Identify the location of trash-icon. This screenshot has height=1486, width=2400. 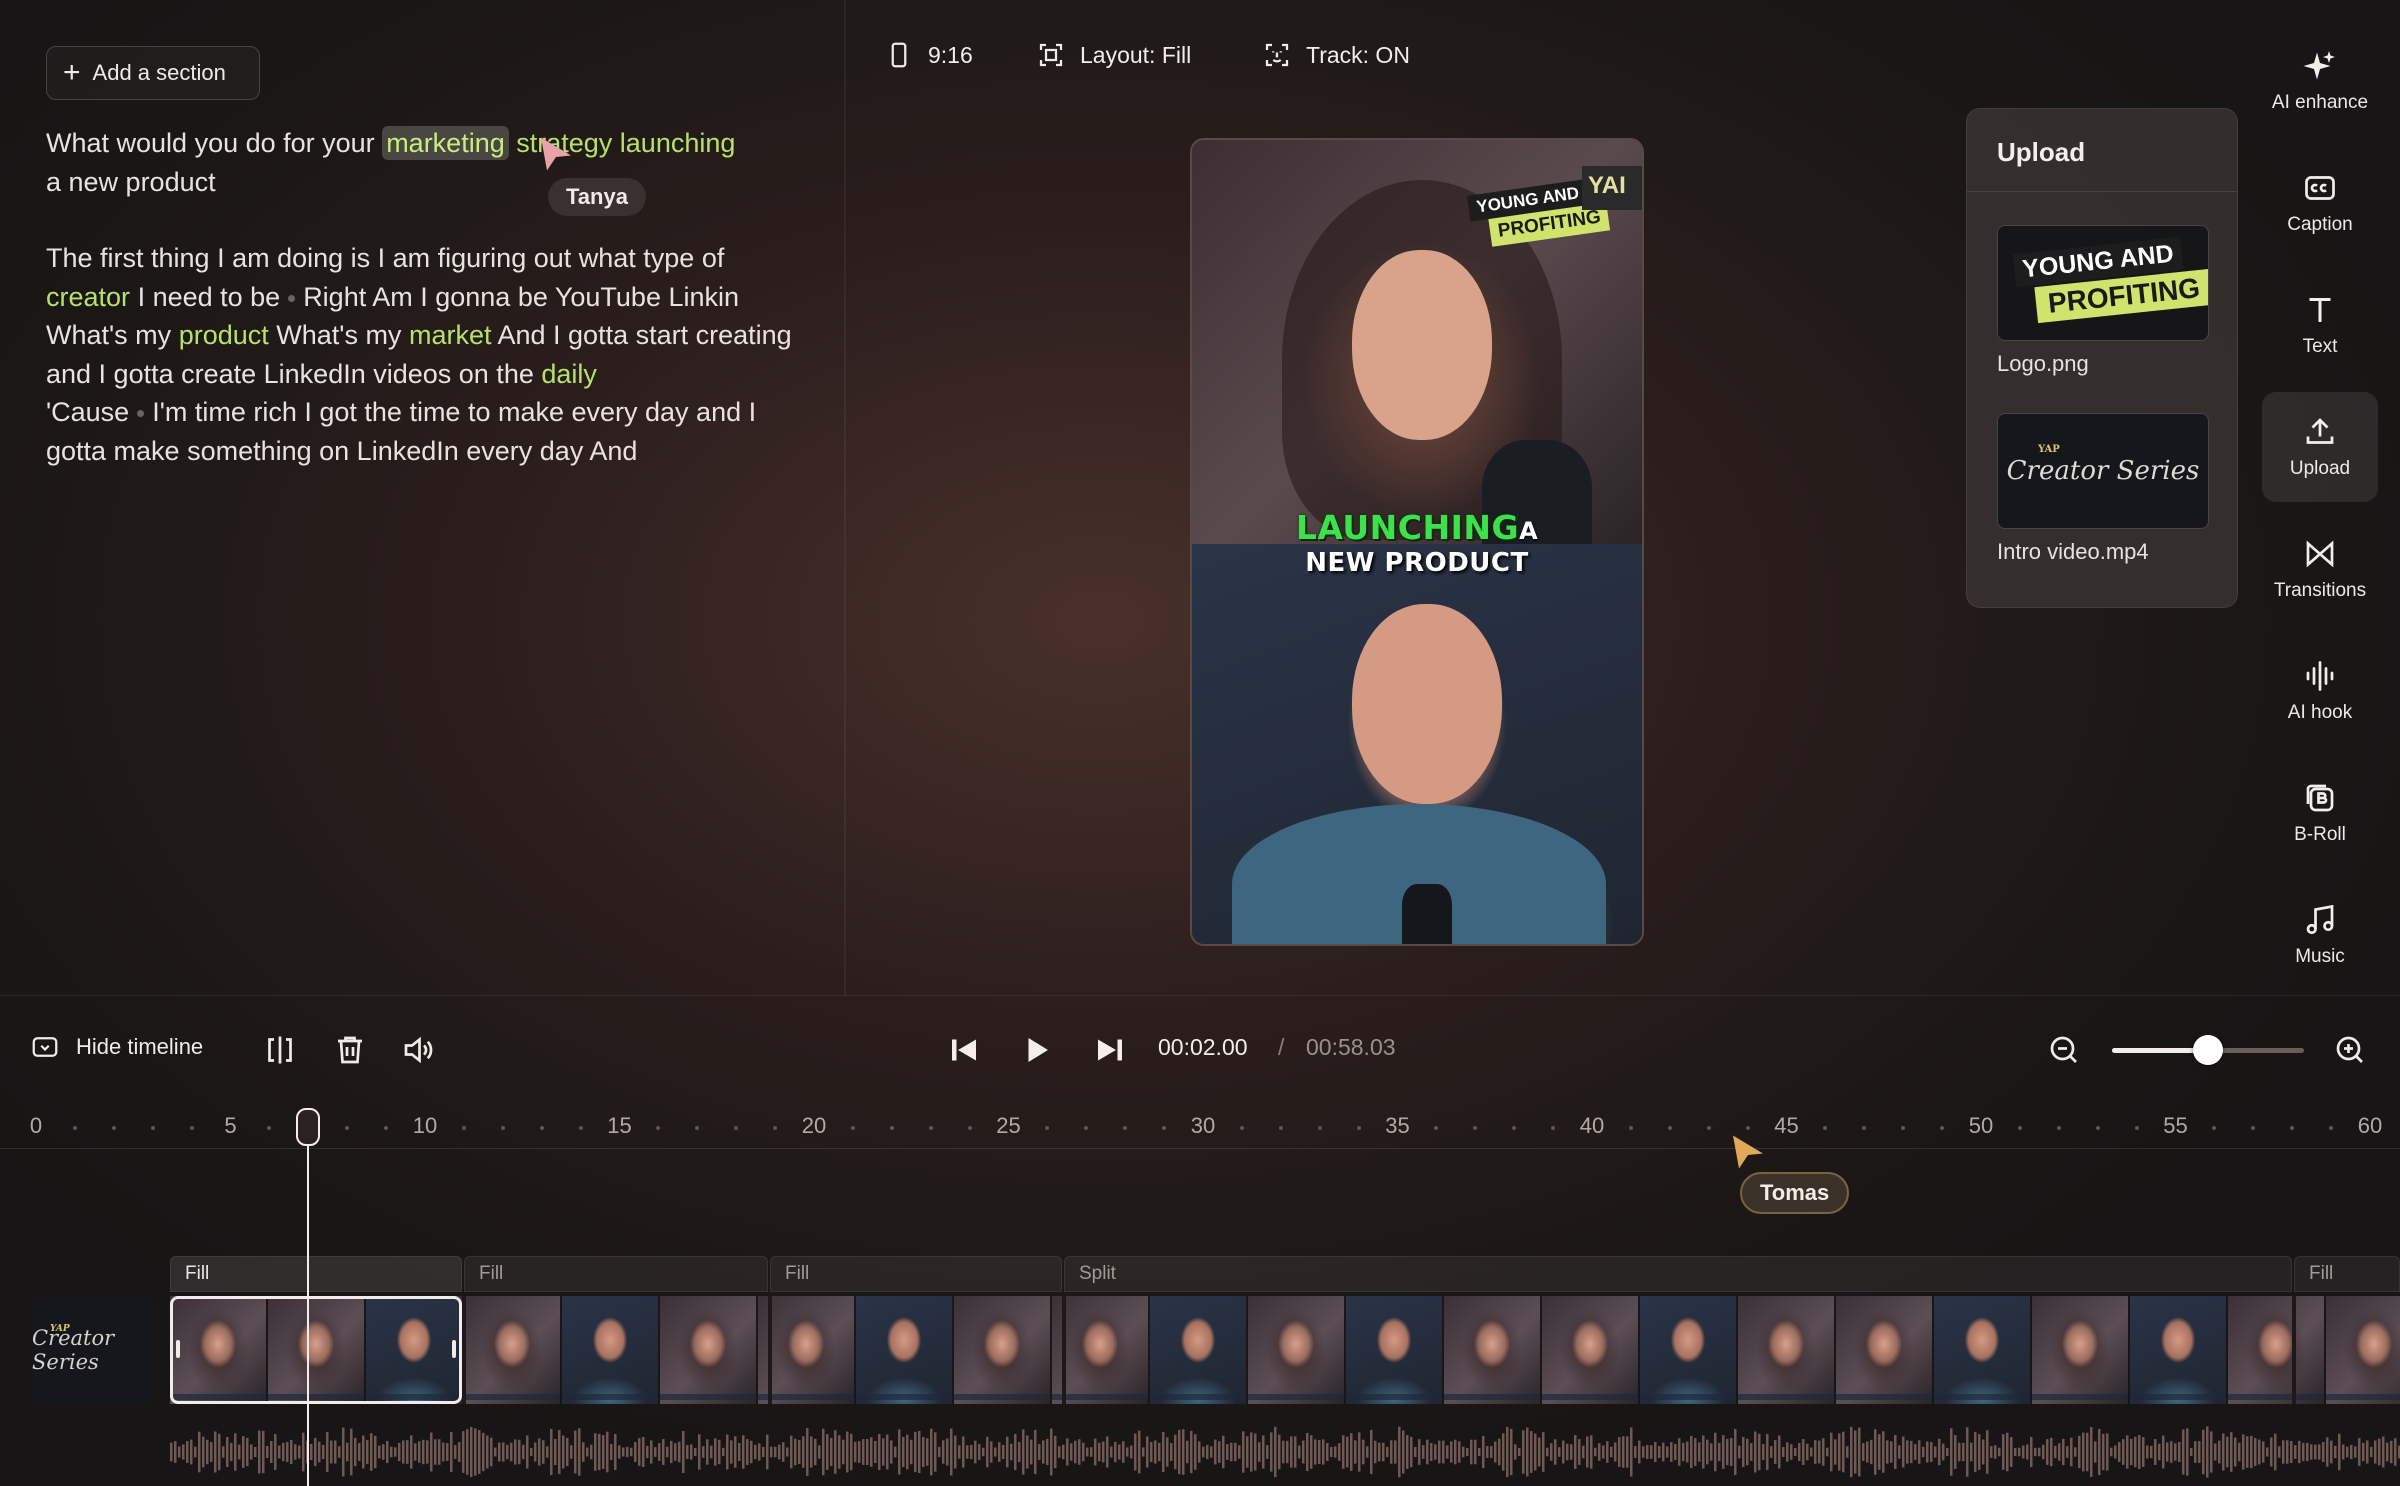
(350, 1050).